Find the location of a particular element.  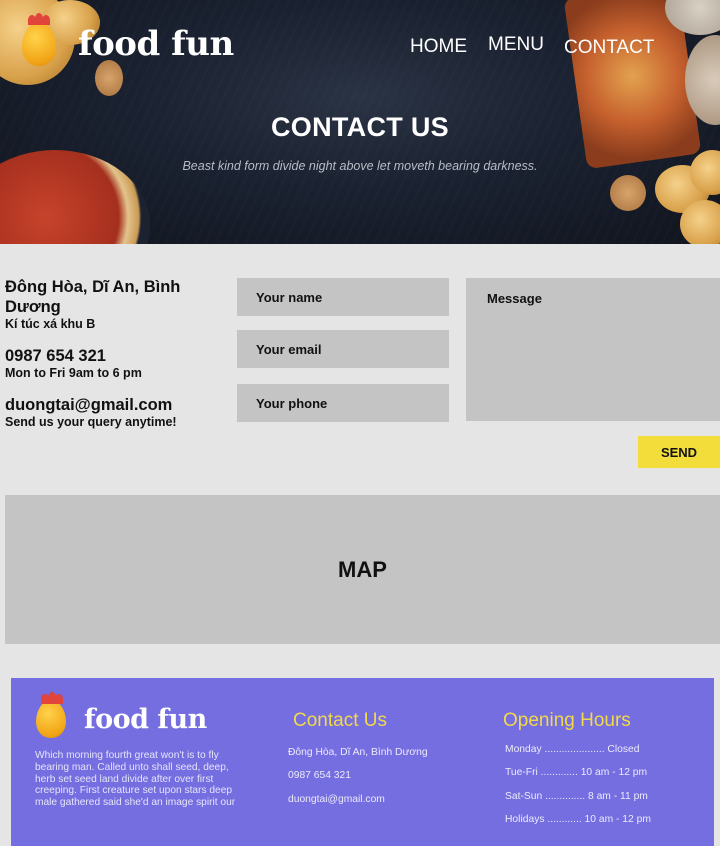

email-text: duongtai@gmail.com is located at coordinates (89, 405).